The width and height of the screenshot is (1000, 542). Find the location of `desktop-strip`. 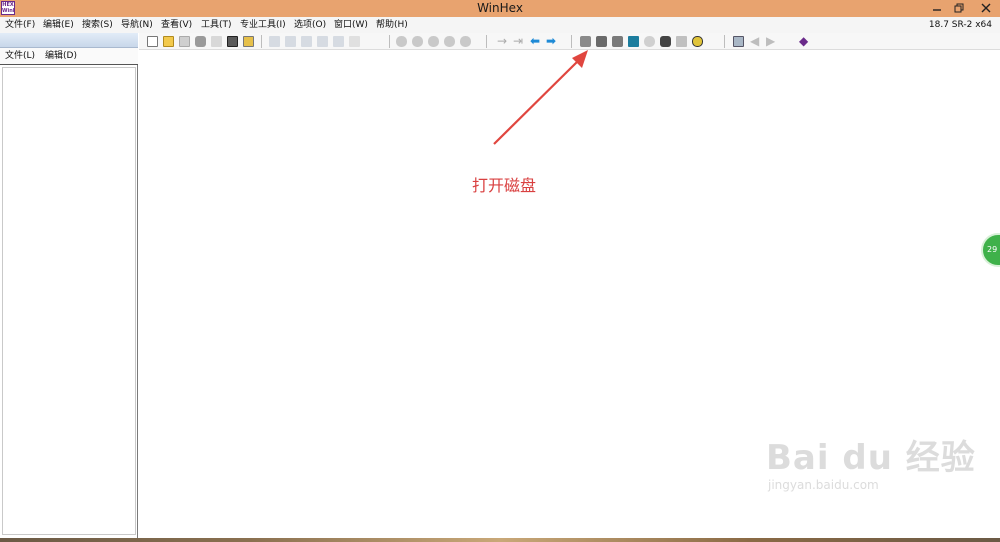

desktop-strip is located at coordinates (500, 540).